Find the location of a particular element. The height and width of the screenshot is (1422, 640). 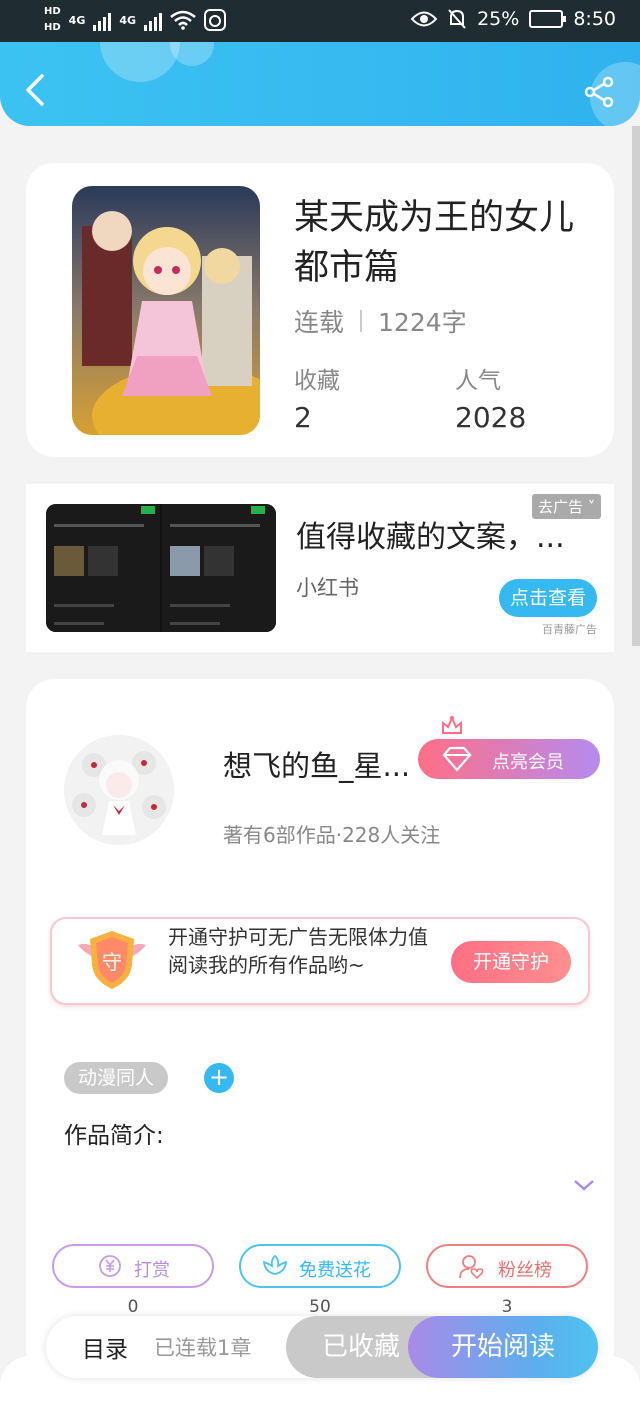

favorites-value: 2 is located at coordinates (303, 417).